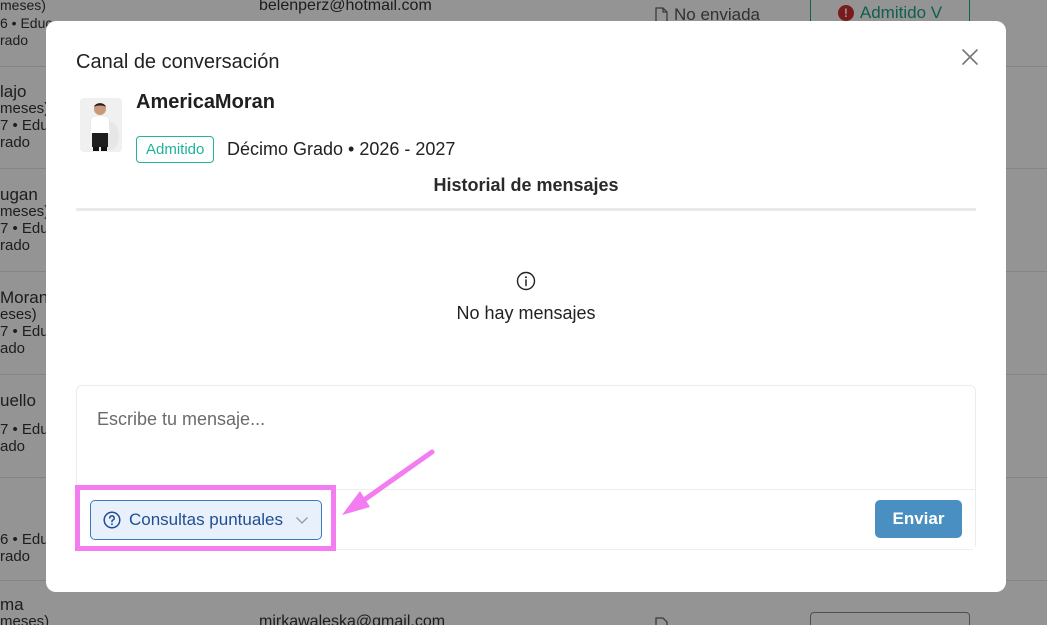  I want to click on empty-state-text: No hay mensajes, so click(526, 313).